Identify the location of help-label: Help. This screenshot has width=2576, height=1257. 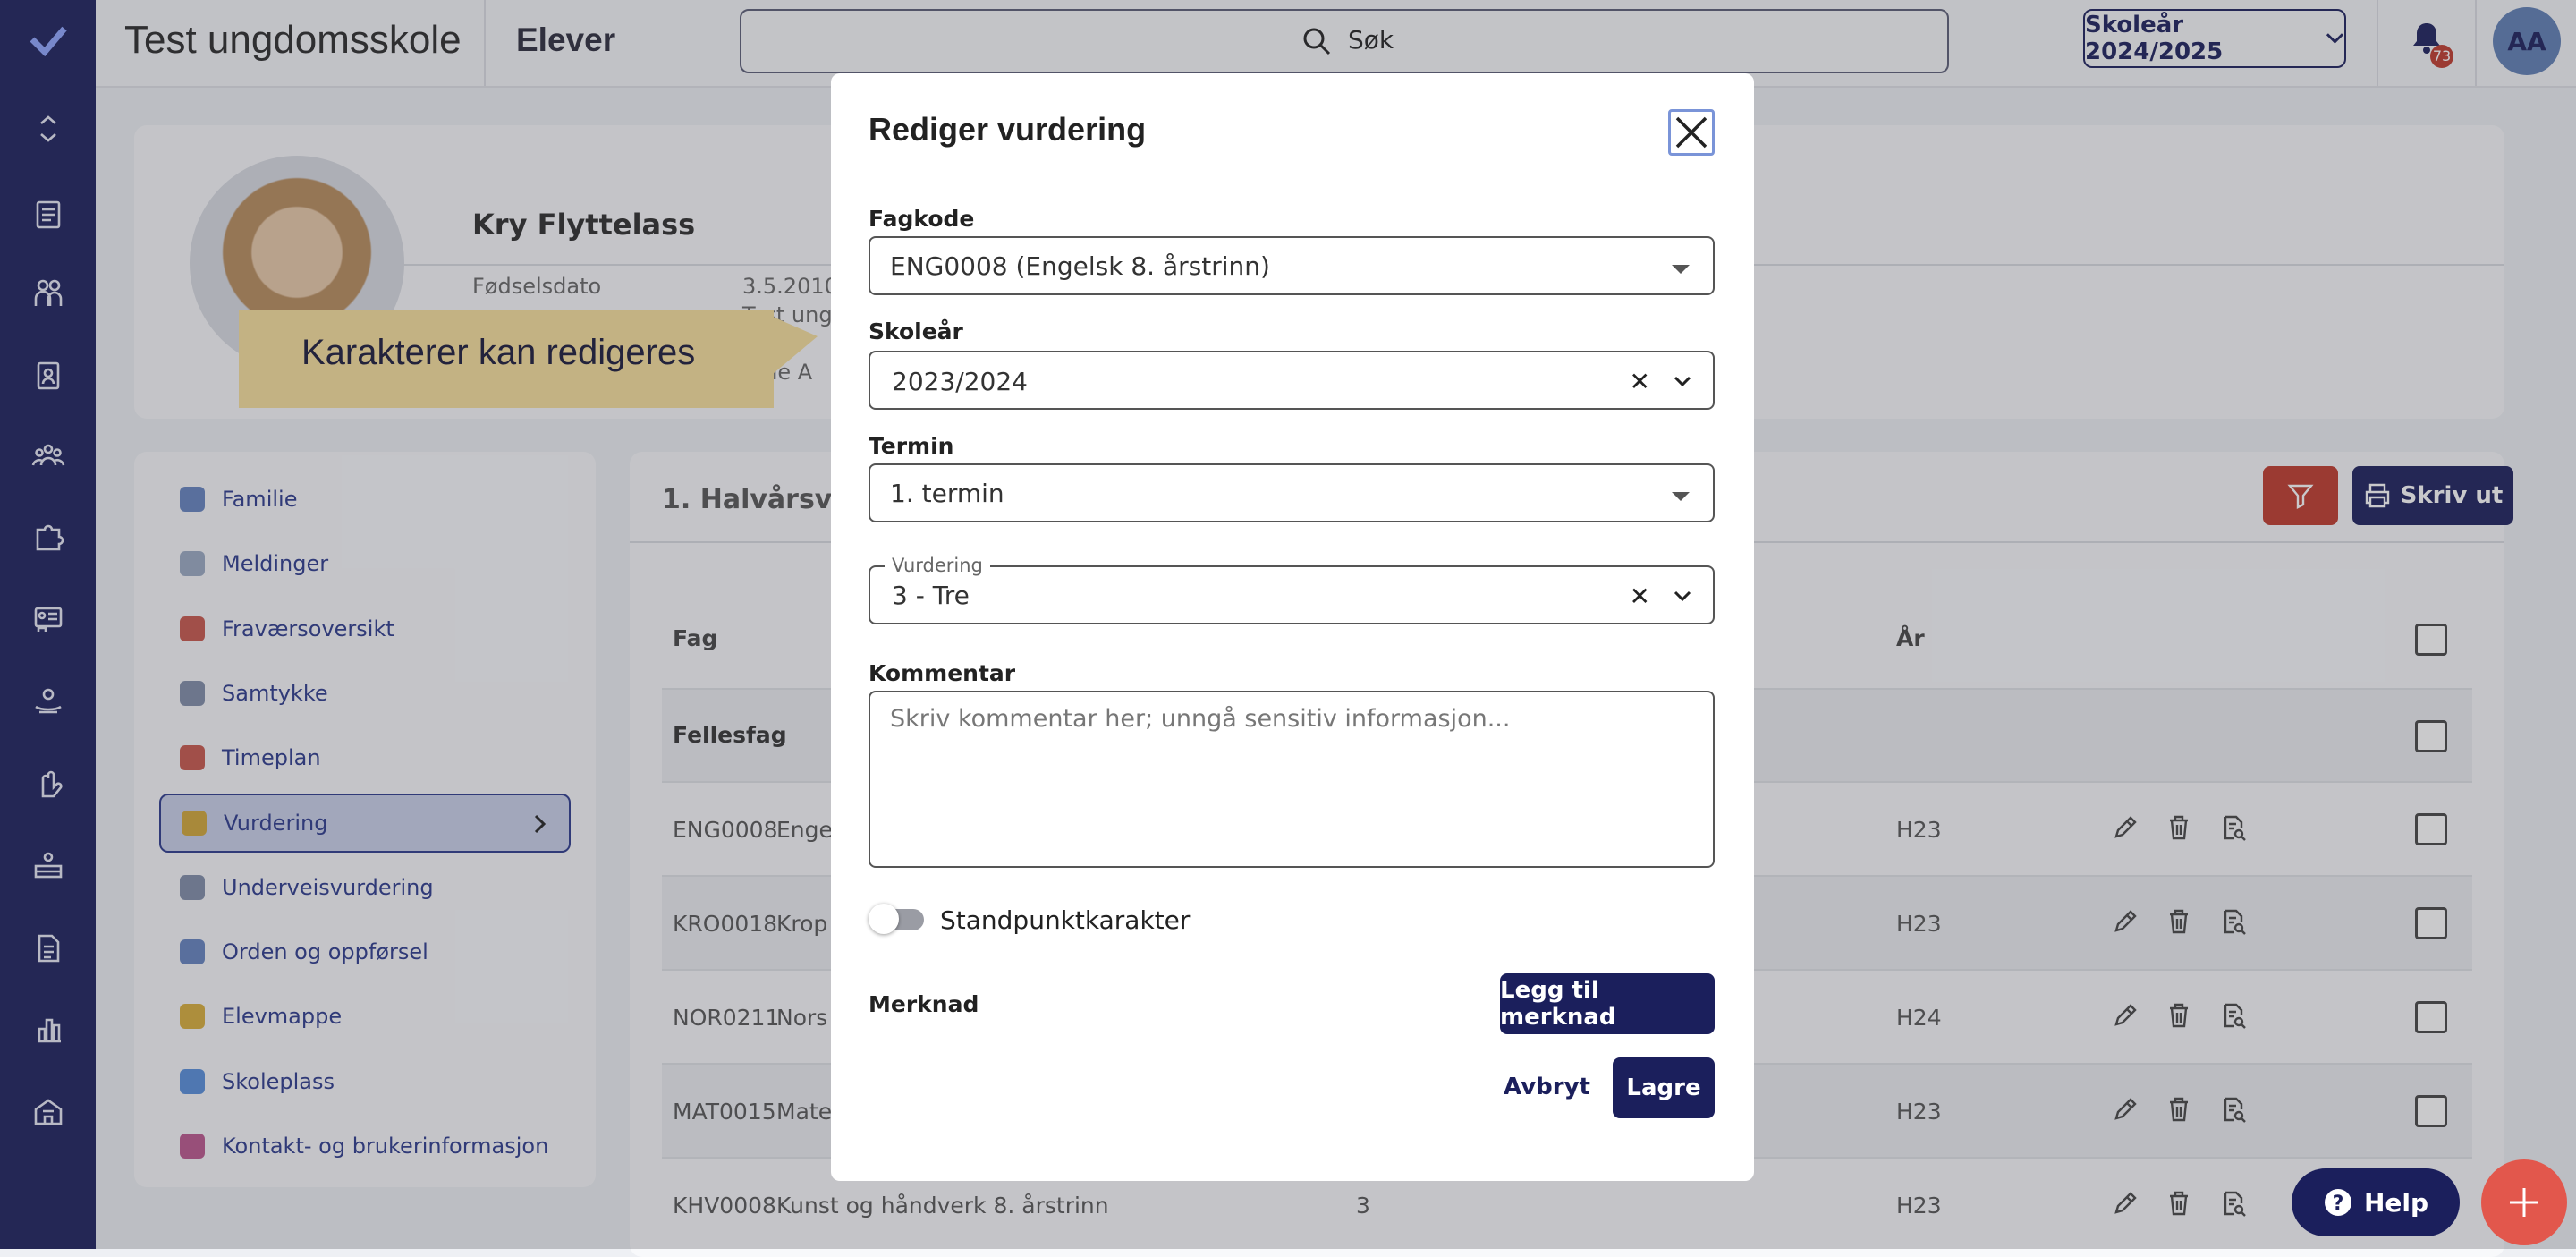
(2396, 1202).